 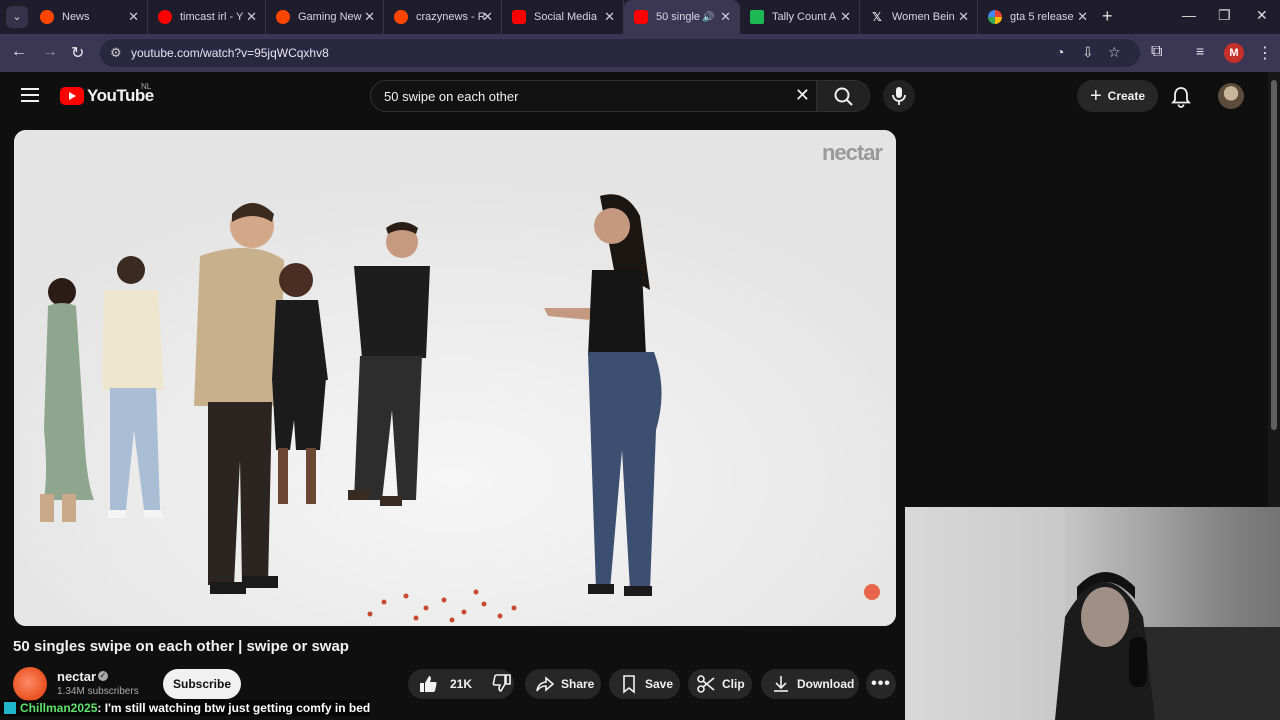 I want to click on share-button: Share, so click(x=563, y=684).